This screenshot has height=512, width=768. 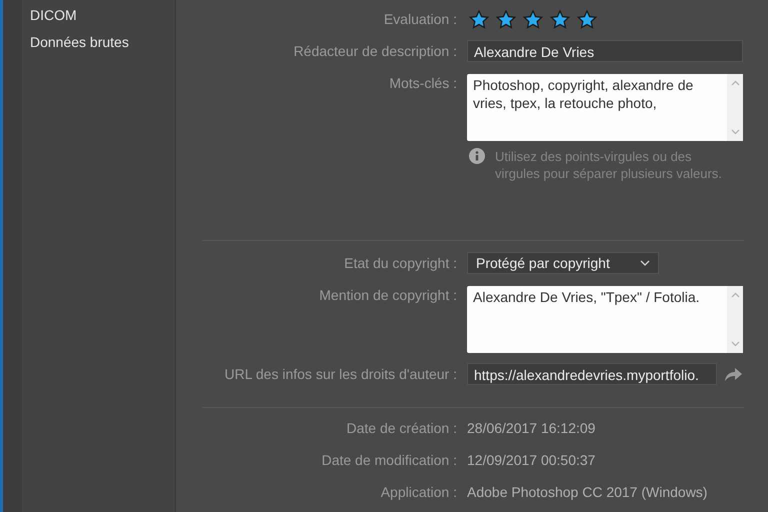 What do you see at coordinates (592, 374) in the screenshot?
I see `url-field: https://alexandredevries.myportfolio.` at bounding box center [592, 374].